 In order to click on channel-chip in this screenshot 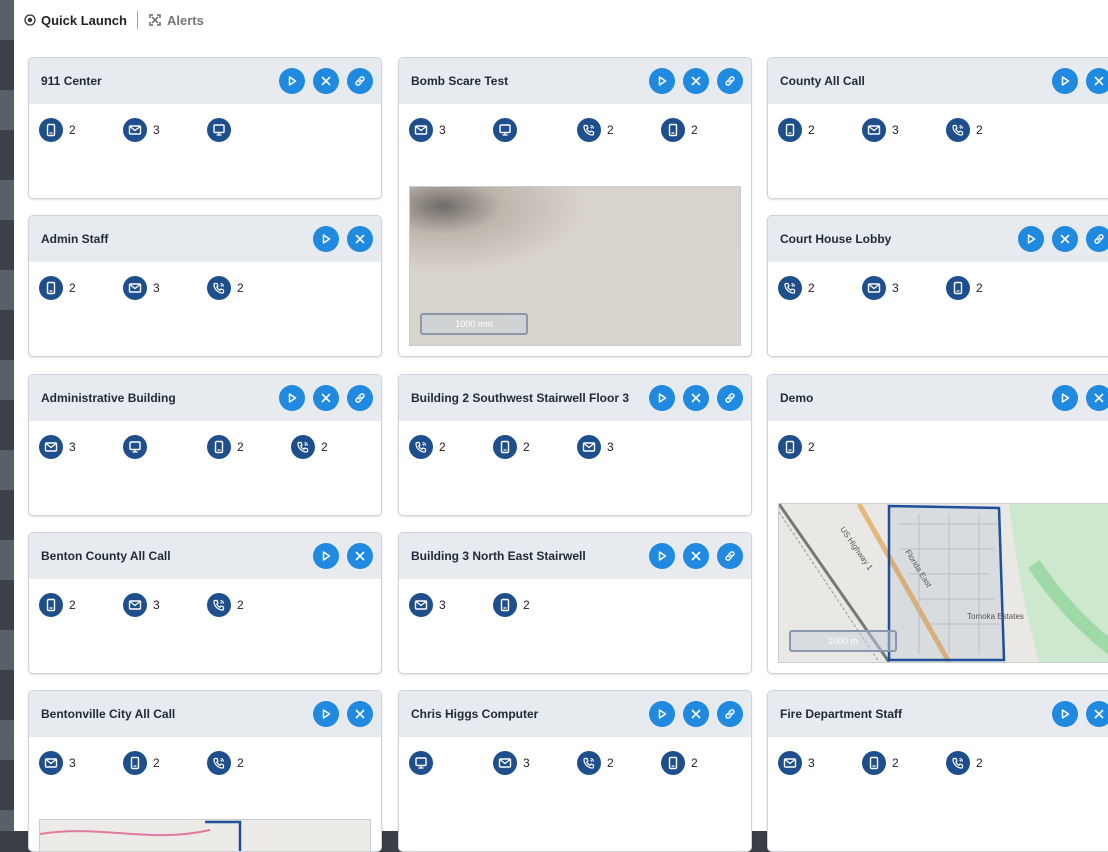, I will do `click(165, 447)`.